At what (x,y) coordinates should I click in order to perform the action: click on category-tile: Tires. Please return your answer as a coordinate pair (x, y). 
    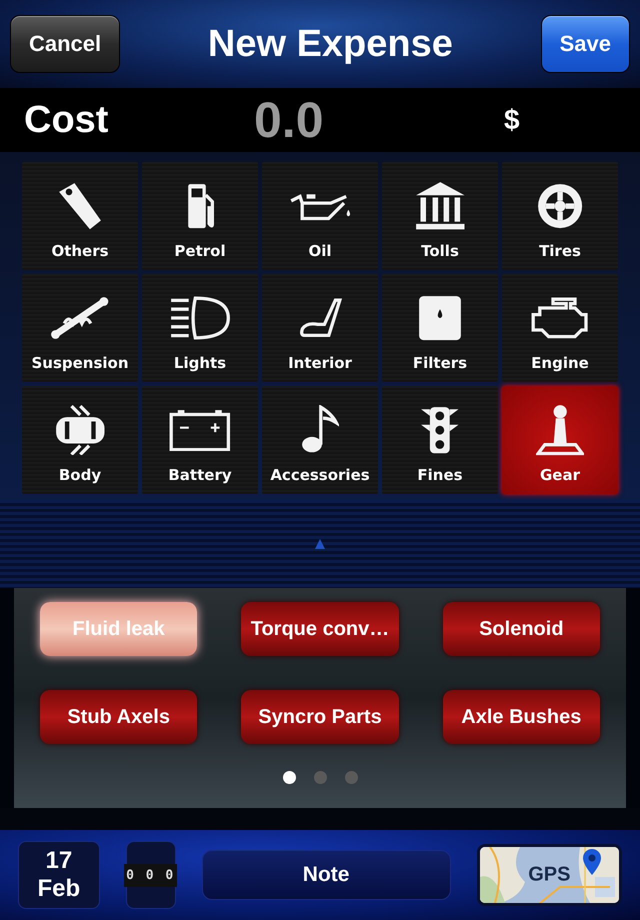
    Looking at the image, I should click on (560, 216).